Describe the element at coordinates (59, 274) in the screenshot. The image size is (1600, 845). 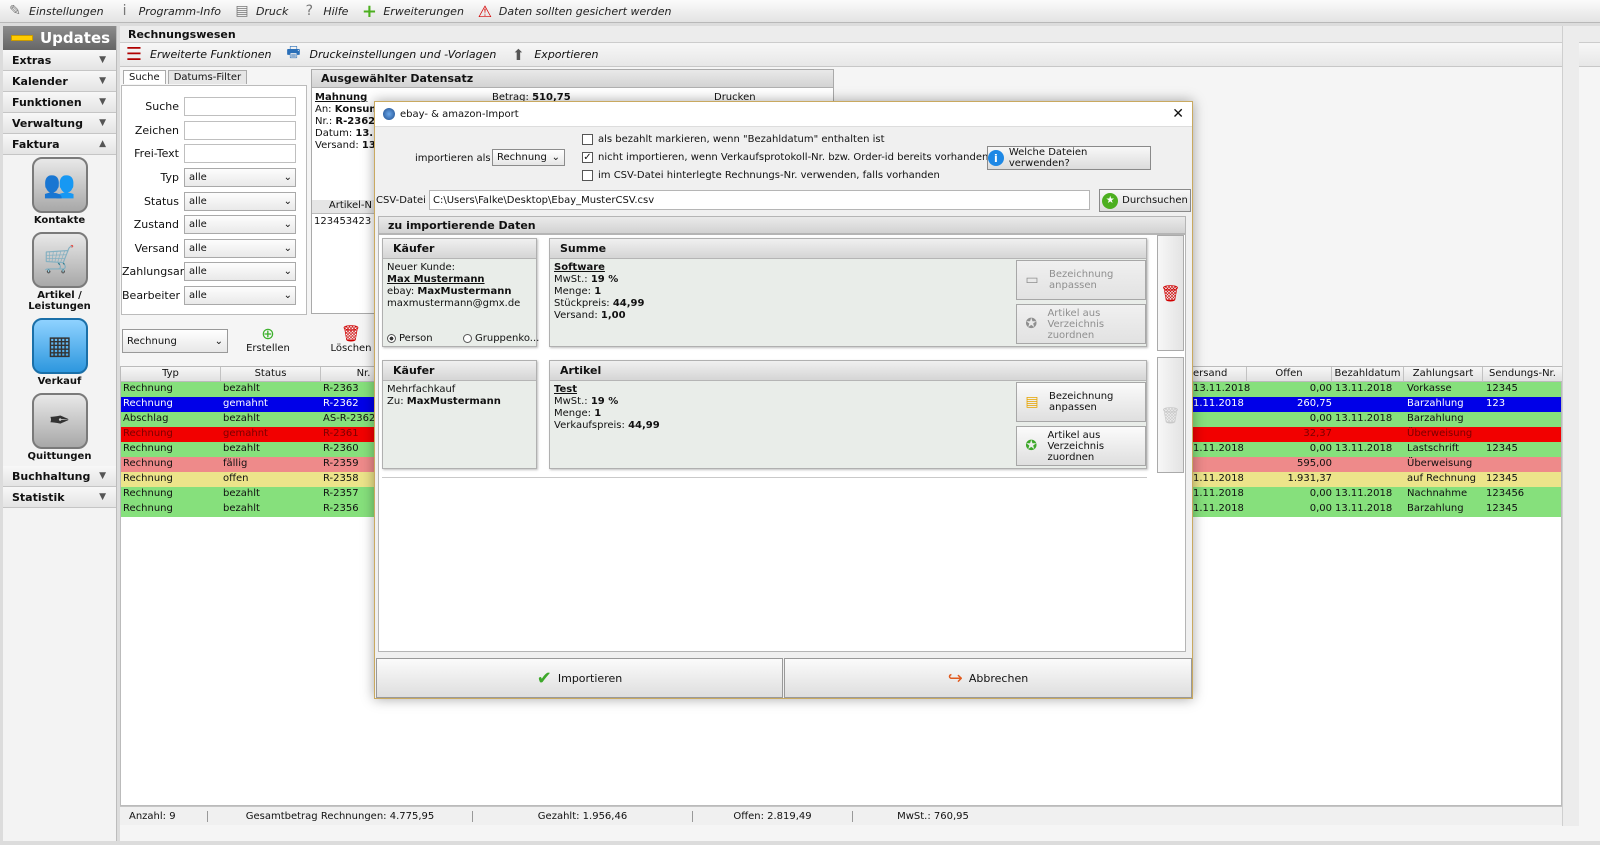
I see `module-artikel: 🛒 Artikel / Leistungen` at that location.